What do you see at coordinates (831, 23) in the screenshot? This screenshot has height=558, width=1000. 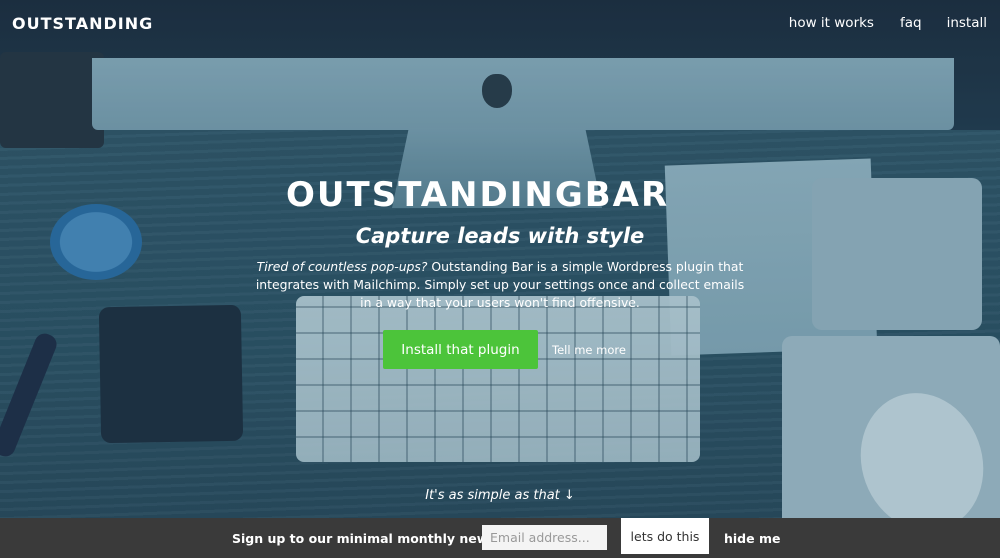 I see `nav-how-it-works: how it works` at bounding box center [831, 23].